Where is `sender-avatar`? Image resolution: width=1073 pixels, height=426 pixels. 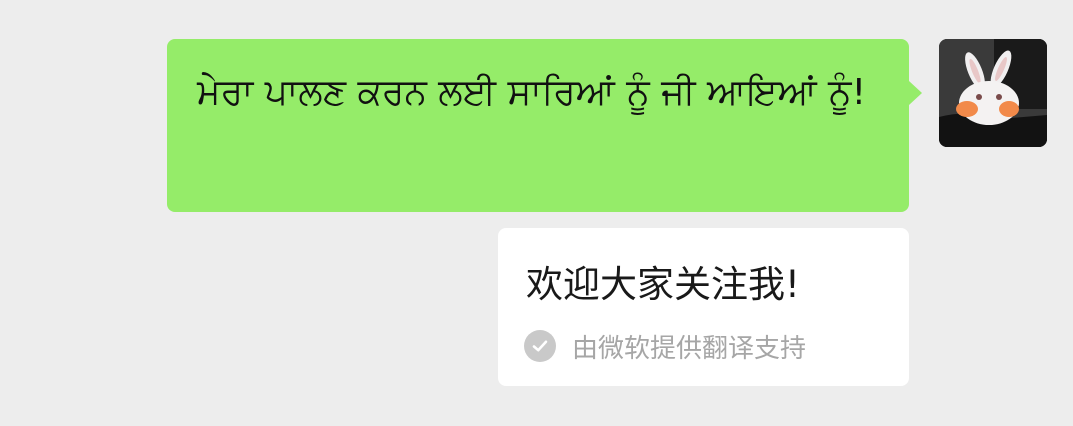 sender-avatar is located at coordinates (993, 93).